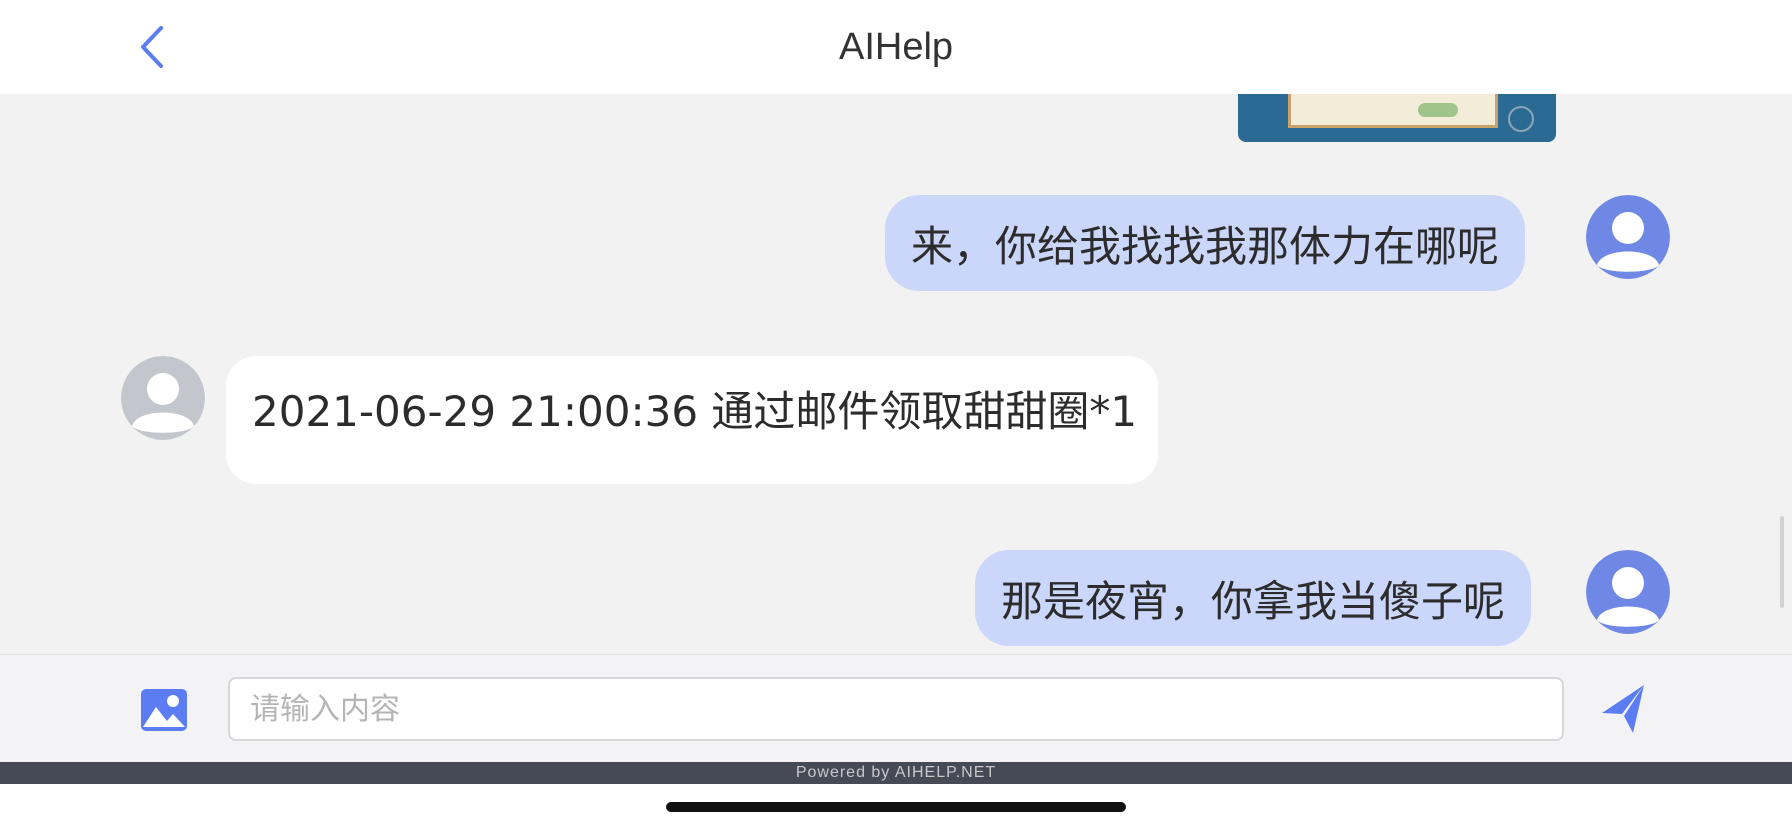 Image resolution: width=1792 pixels, height=828 pixels. I want to click on image-icon, so click(164, 710).